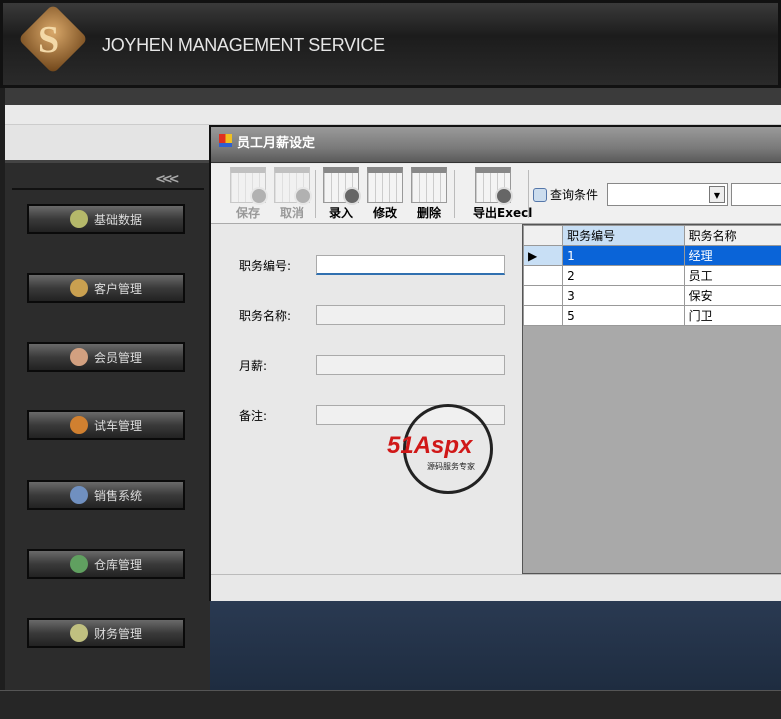 This screenshot has width=781, height=719. What do you see at coordinates (385, 185) in the screenshot?
I see `calendar-edit-icon` at bounding box center [385, 185].